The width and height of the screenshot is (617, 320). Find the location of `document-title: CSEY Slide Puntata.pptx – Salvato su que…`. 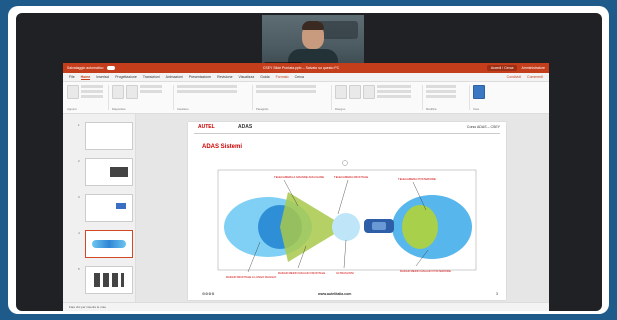

document-title: CSEY Slide Puntata.pptx – Salvato su que… is located at coordinates (301, 68).